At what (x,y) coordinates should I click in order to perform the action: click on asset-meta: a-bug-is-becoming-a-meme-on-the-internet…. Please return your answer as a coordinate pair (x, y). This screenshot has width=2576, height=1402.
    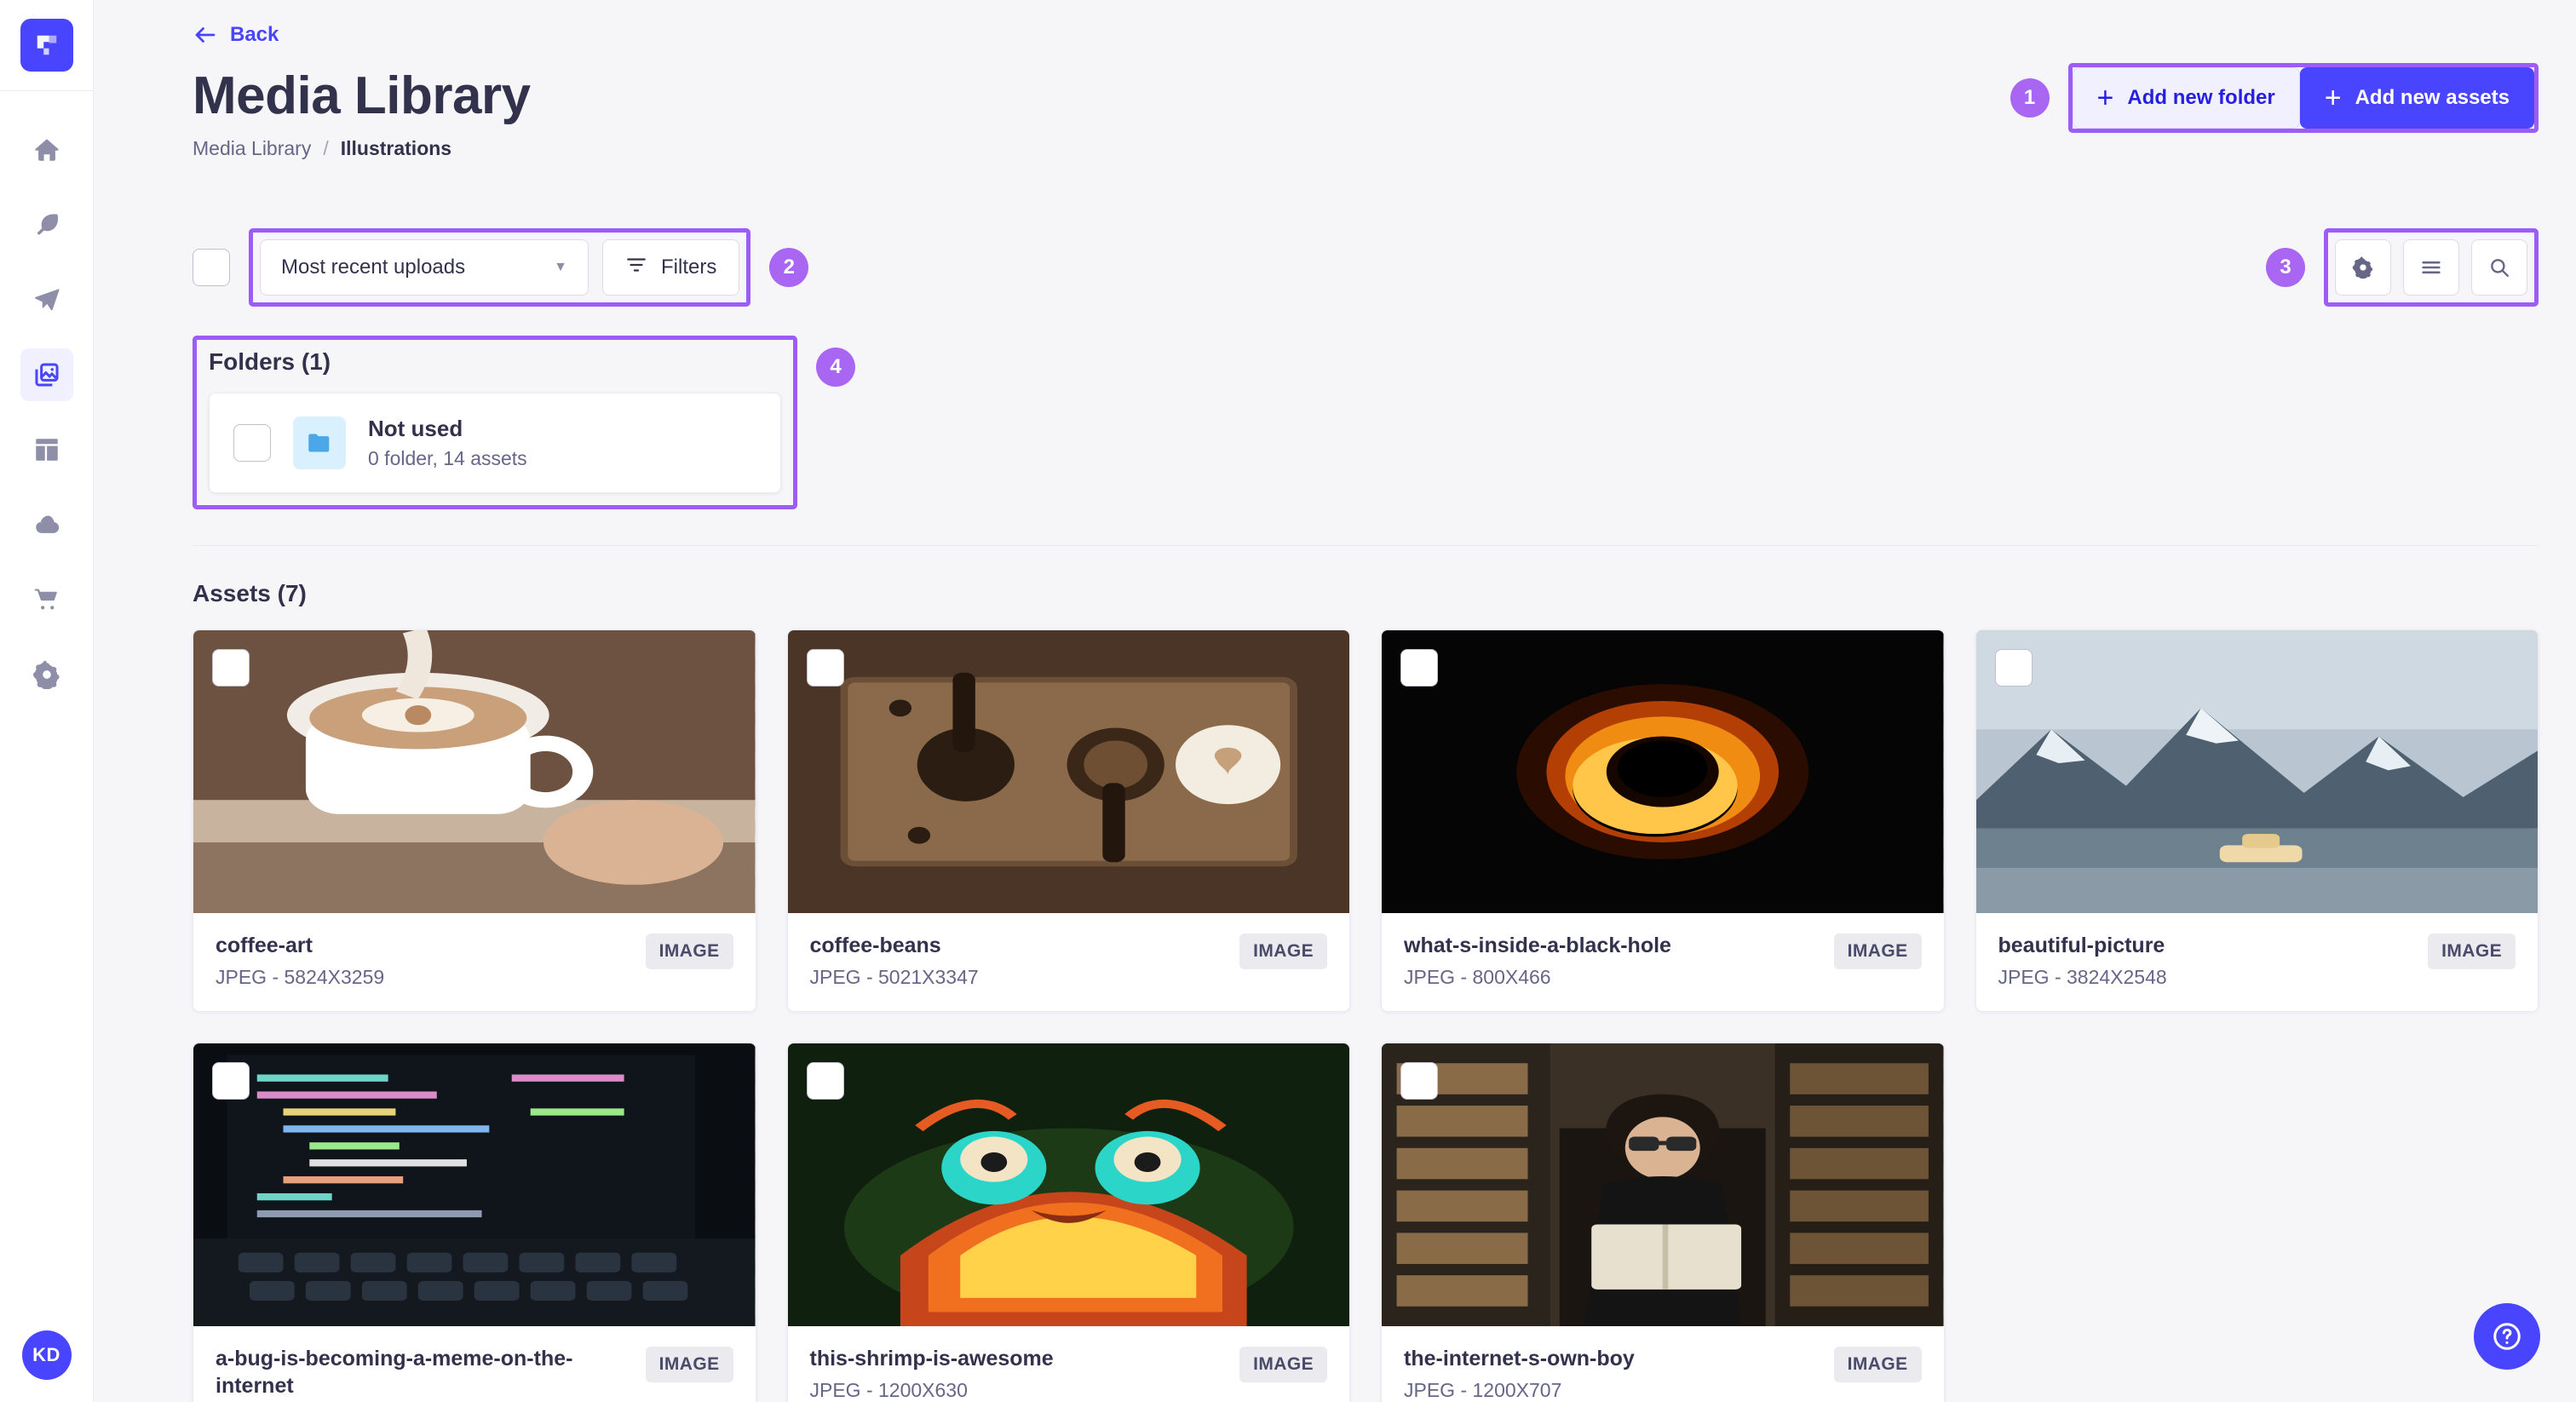
    Looking at the image, I should click on (475, 1364).